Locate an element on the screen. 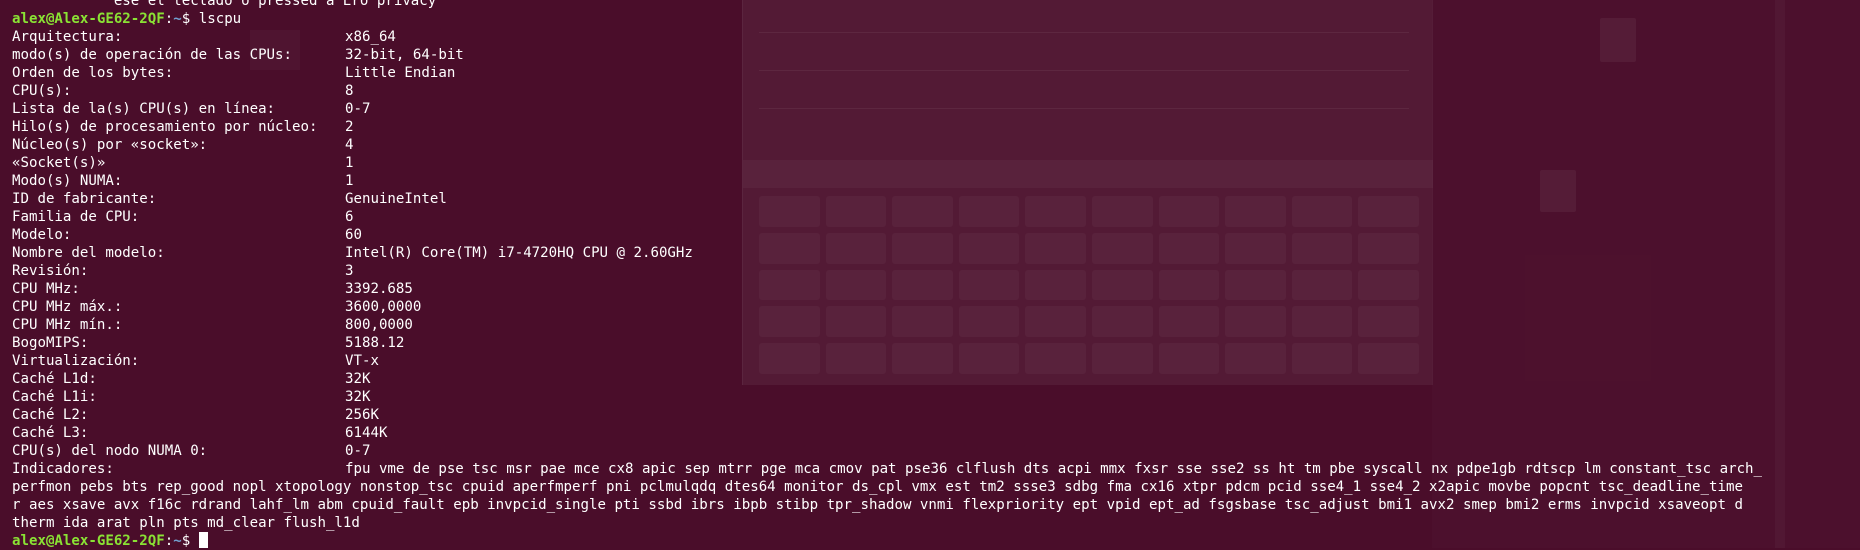 The width and height of the screenshot is (1860, 550). row-key: CPU(s): is located at coordinates (42, 91).